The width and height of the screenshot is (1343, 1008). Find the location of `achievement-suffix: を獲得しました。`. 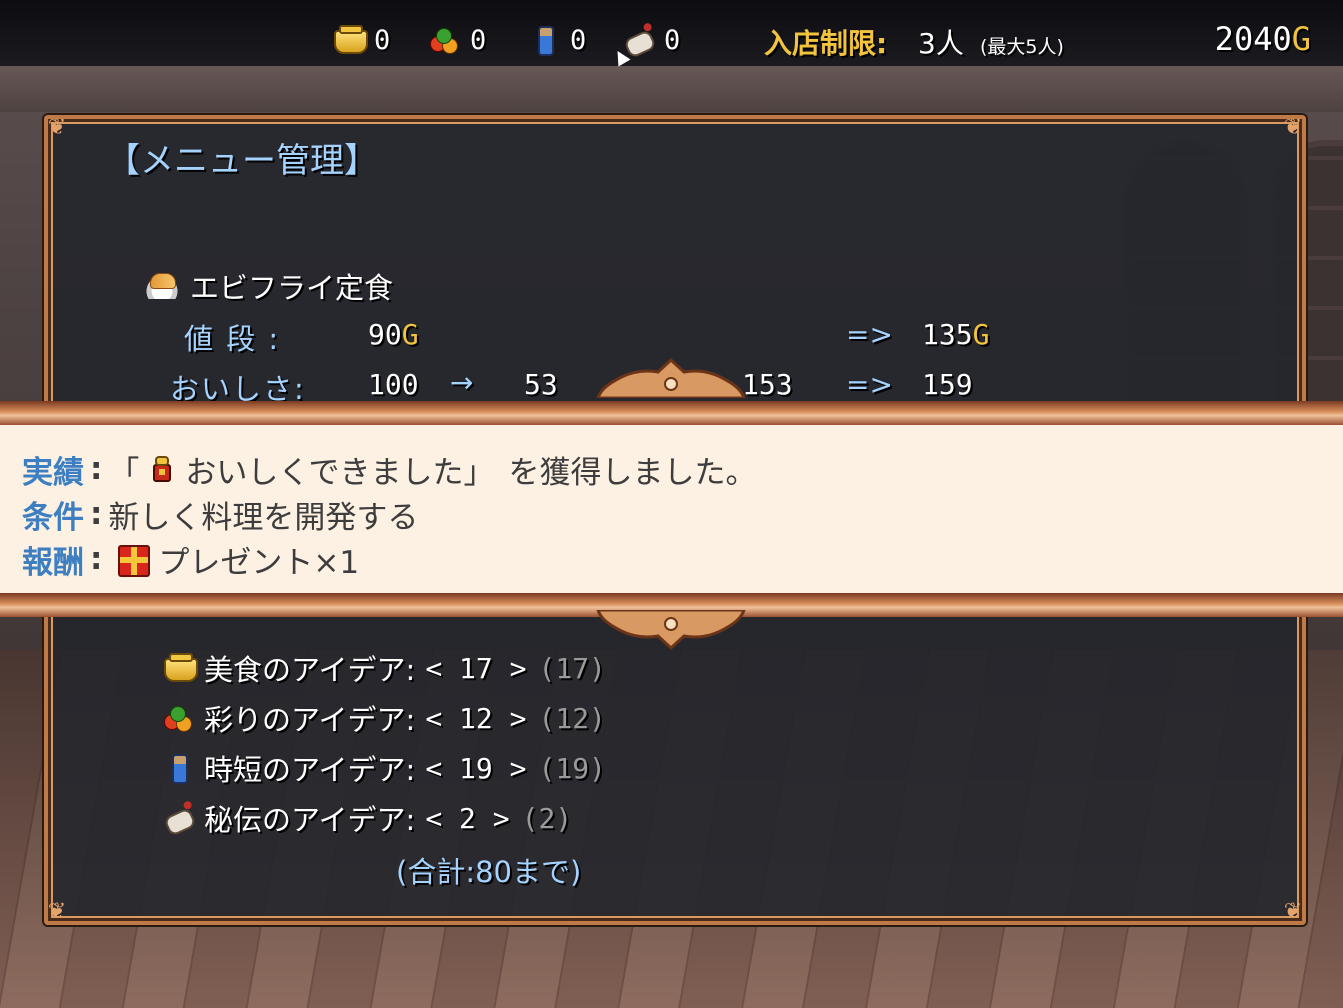

achievement-suffix: を獲得しました。 is located at coordinates (632, 472).